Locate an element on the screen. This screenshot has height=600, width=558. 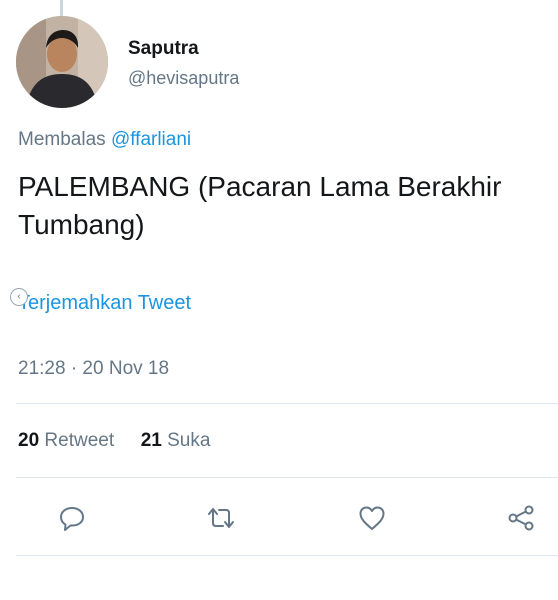
tweet-stats: 20 Retweet 21 Suka is located at coordinates (114, 441).